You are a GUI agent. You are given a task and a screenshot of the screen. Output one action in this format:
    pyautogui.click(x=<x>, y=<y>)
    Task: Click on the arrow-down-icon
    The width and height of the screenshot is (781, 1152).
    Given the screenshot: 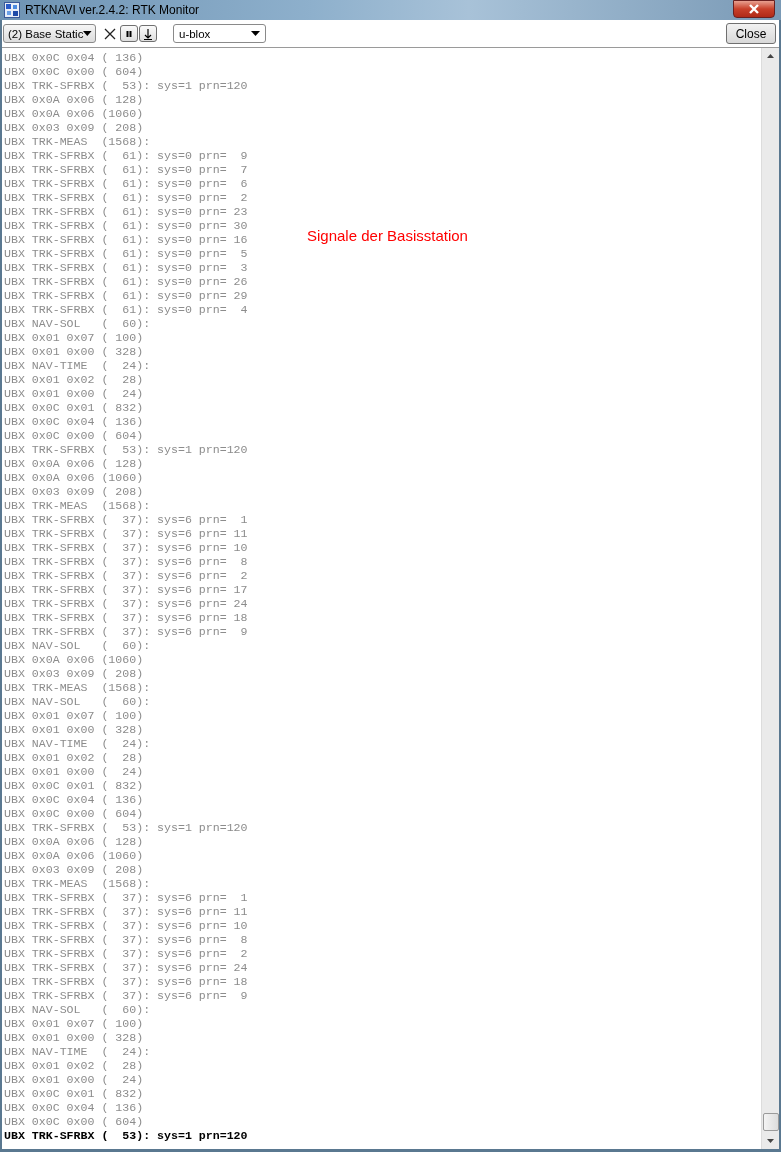 What is the action you would take?
    pyautogui.click(x=148, y=33)
    